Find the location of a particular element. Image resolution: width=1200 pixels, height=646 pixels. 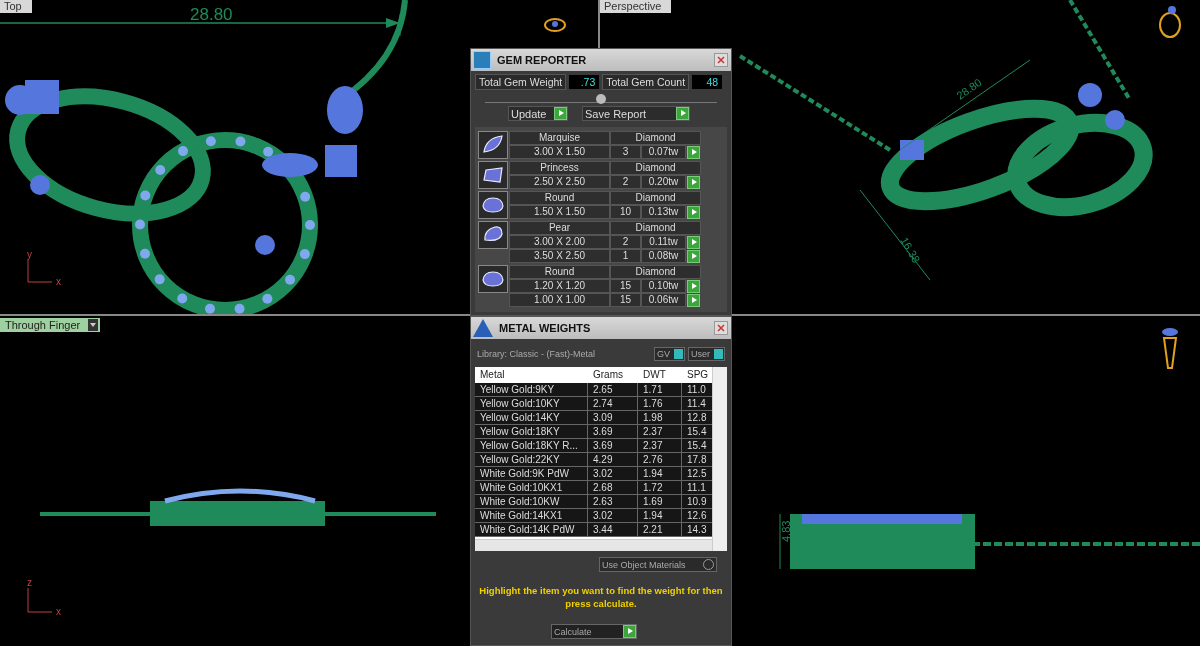

gem-size: 3.00 X 2.00 is located at coordinates (559, 242).